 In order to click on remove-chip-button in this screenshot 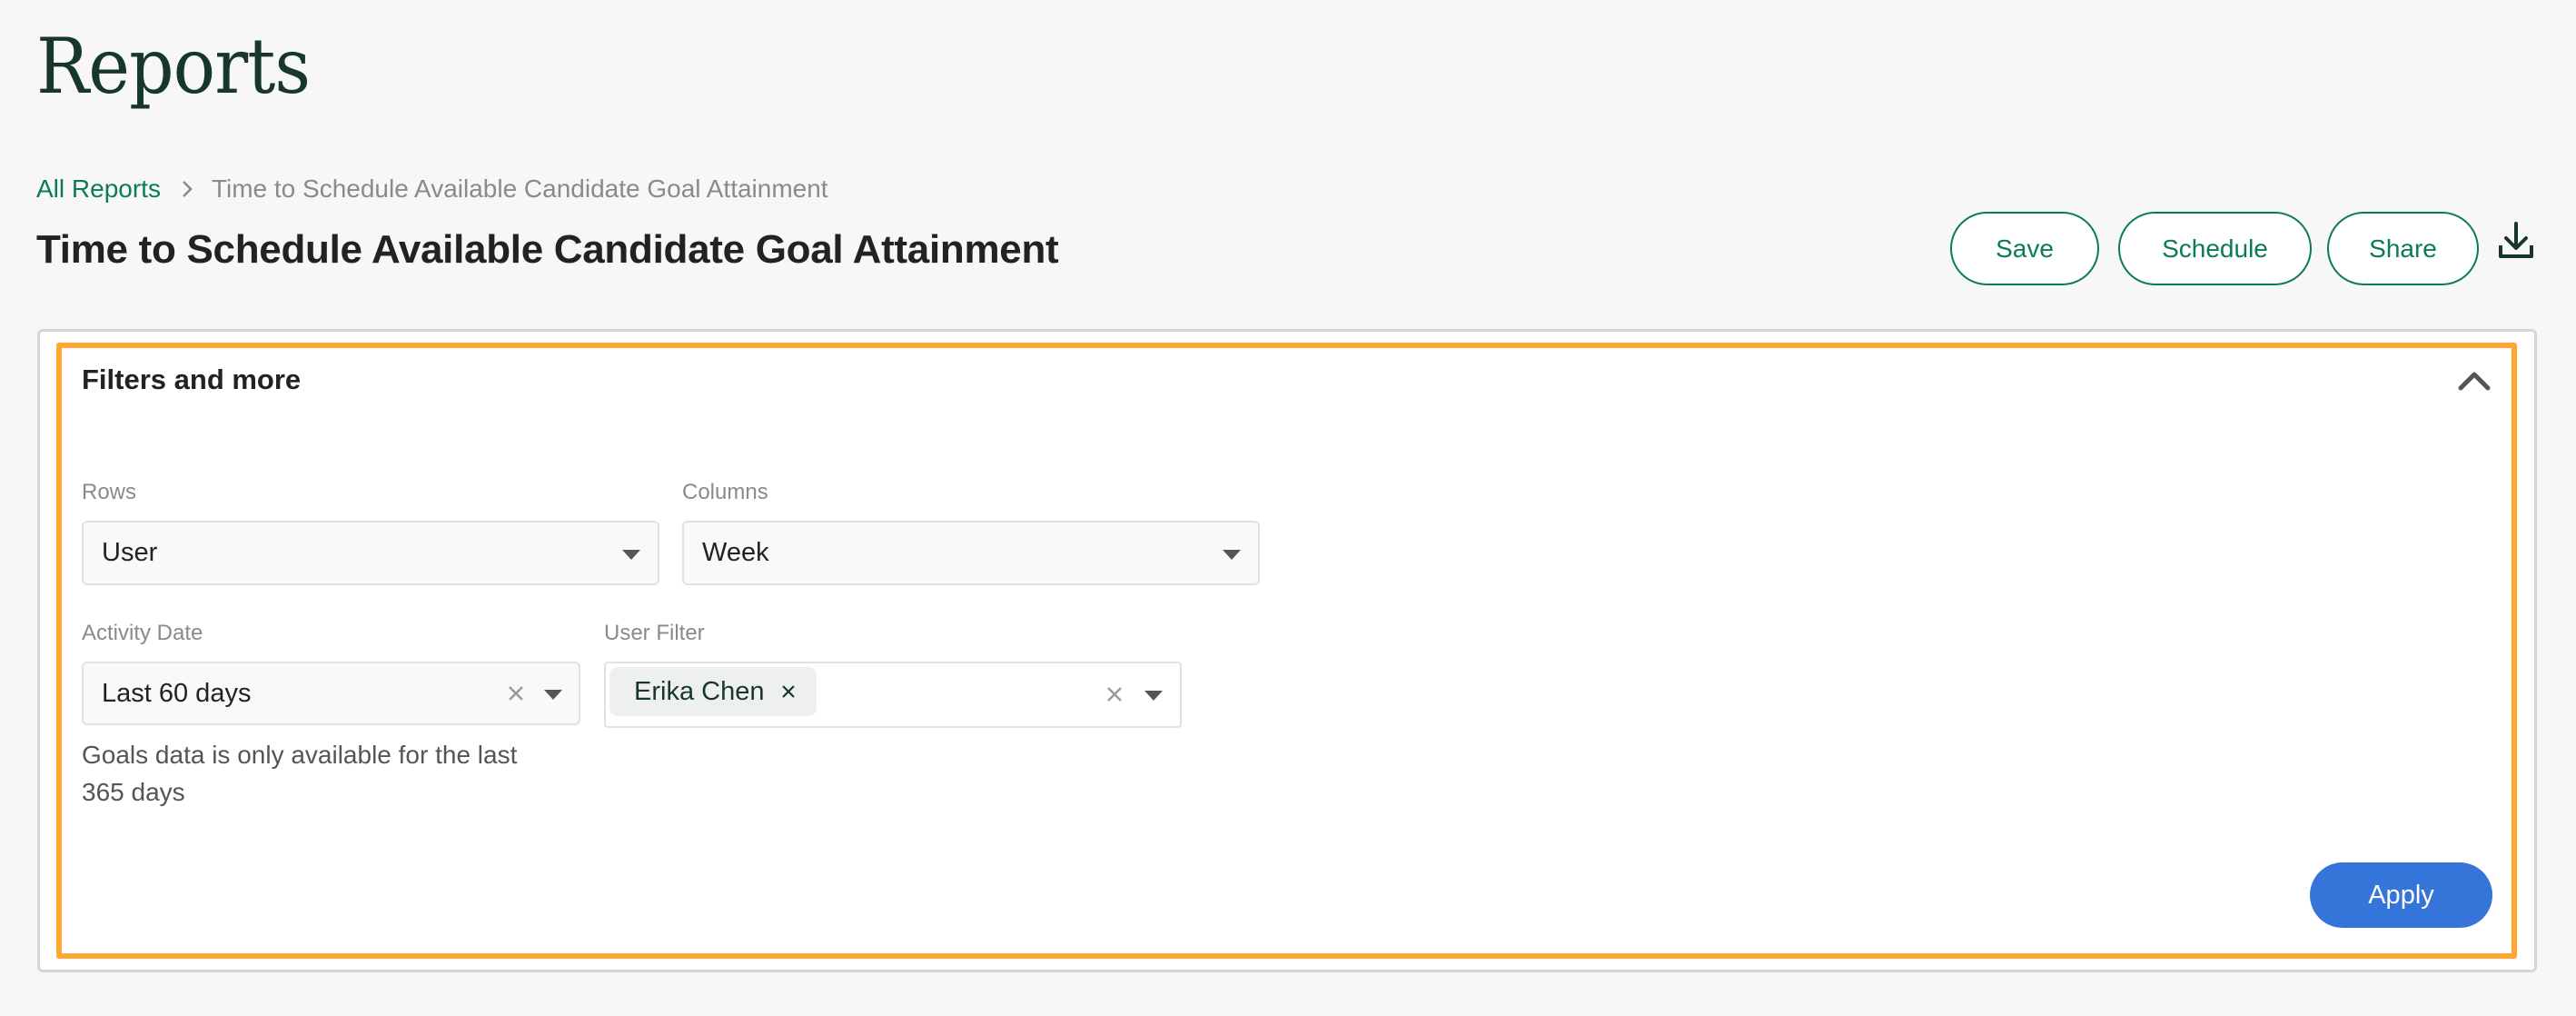, I will do `click(788, 691)`.